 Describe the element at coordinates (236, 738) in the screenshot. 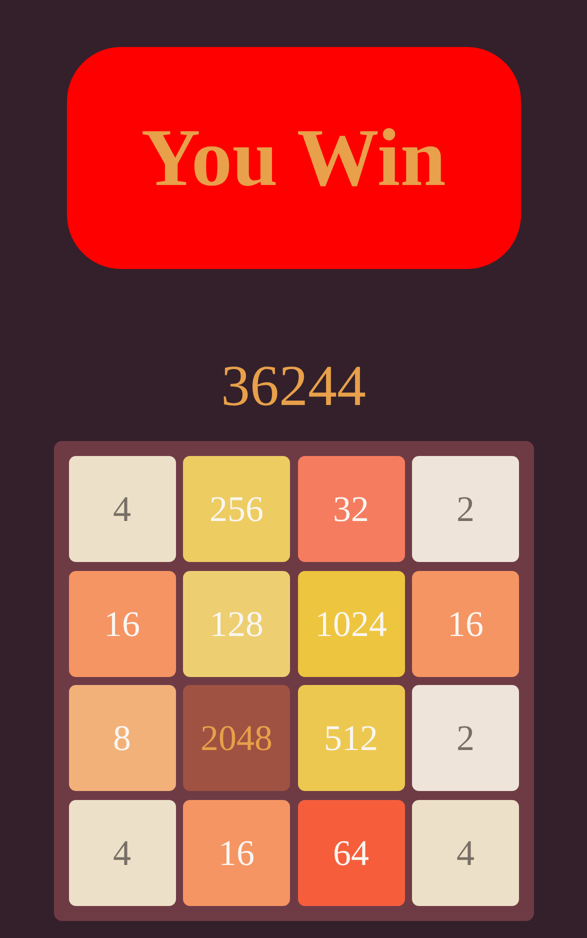

I see `tile: 2048` at that location.